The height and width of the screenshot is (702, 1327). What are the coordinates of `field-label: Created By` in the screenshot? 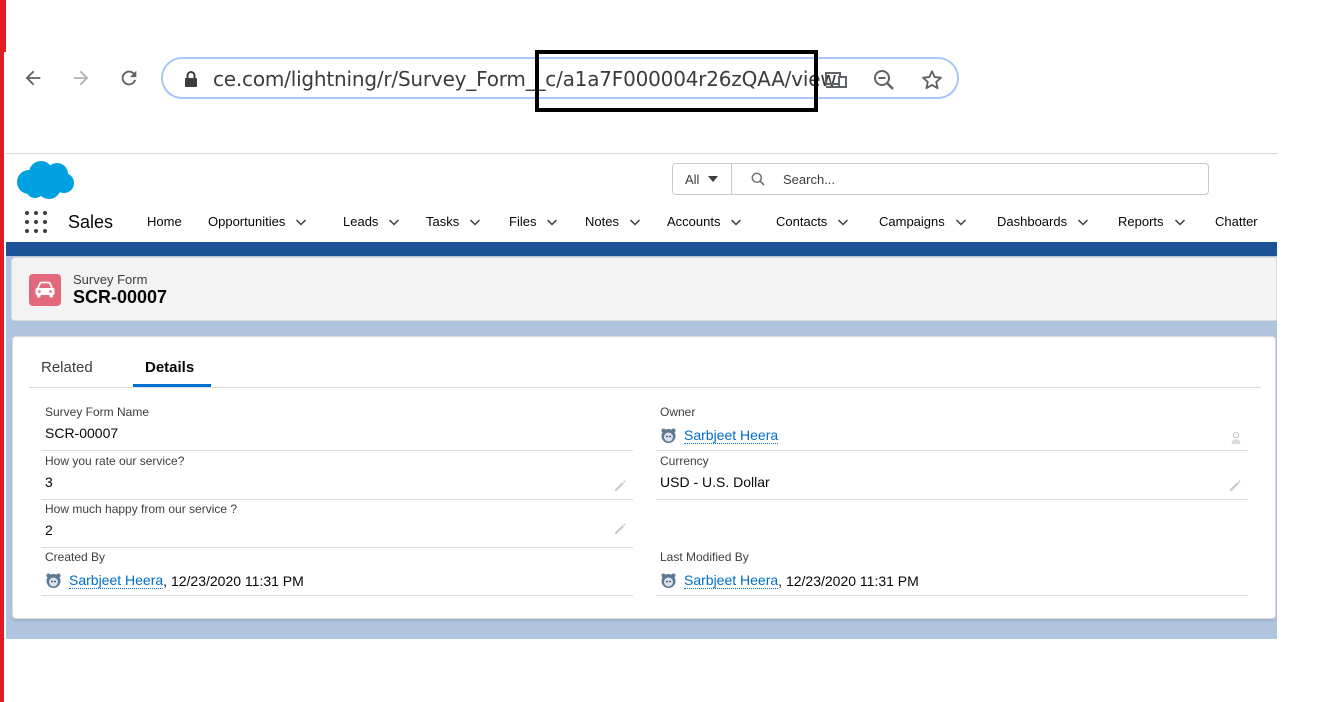 It's located at (75, 557).